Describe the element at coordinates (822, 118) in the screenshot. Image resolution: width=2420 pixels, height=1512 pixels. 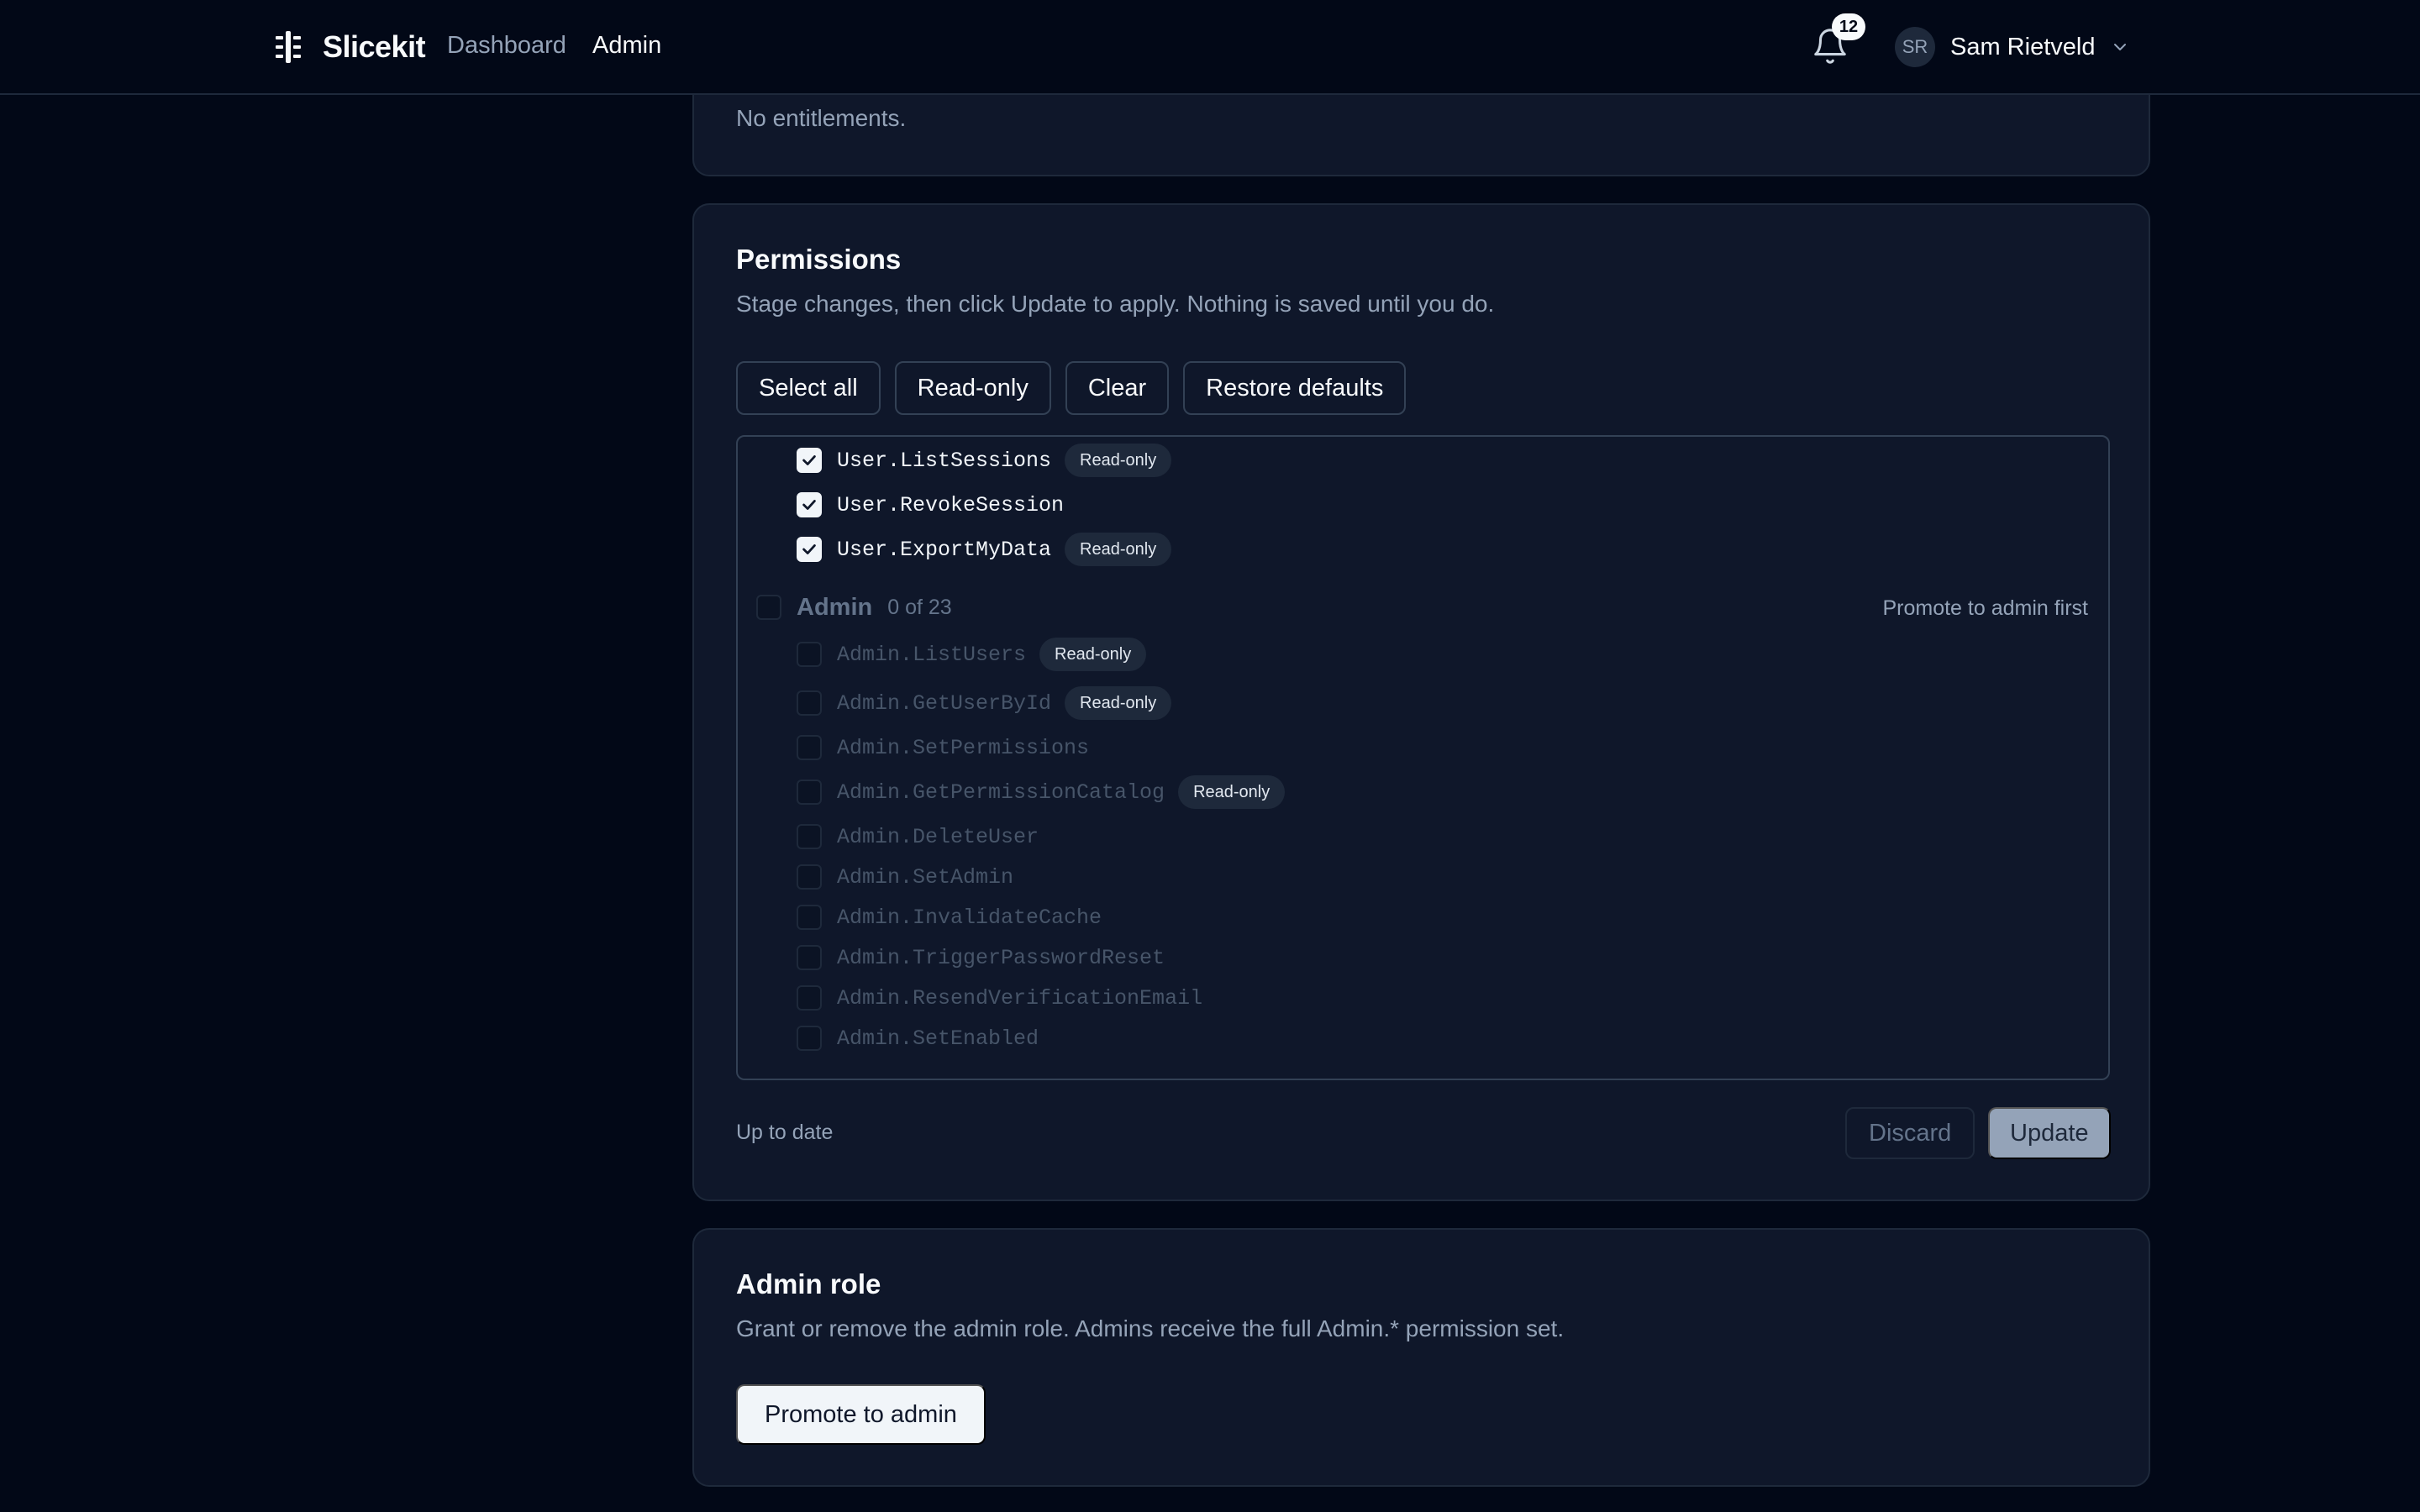
I see `no-entitlements-text: No entitlements.` at that location.